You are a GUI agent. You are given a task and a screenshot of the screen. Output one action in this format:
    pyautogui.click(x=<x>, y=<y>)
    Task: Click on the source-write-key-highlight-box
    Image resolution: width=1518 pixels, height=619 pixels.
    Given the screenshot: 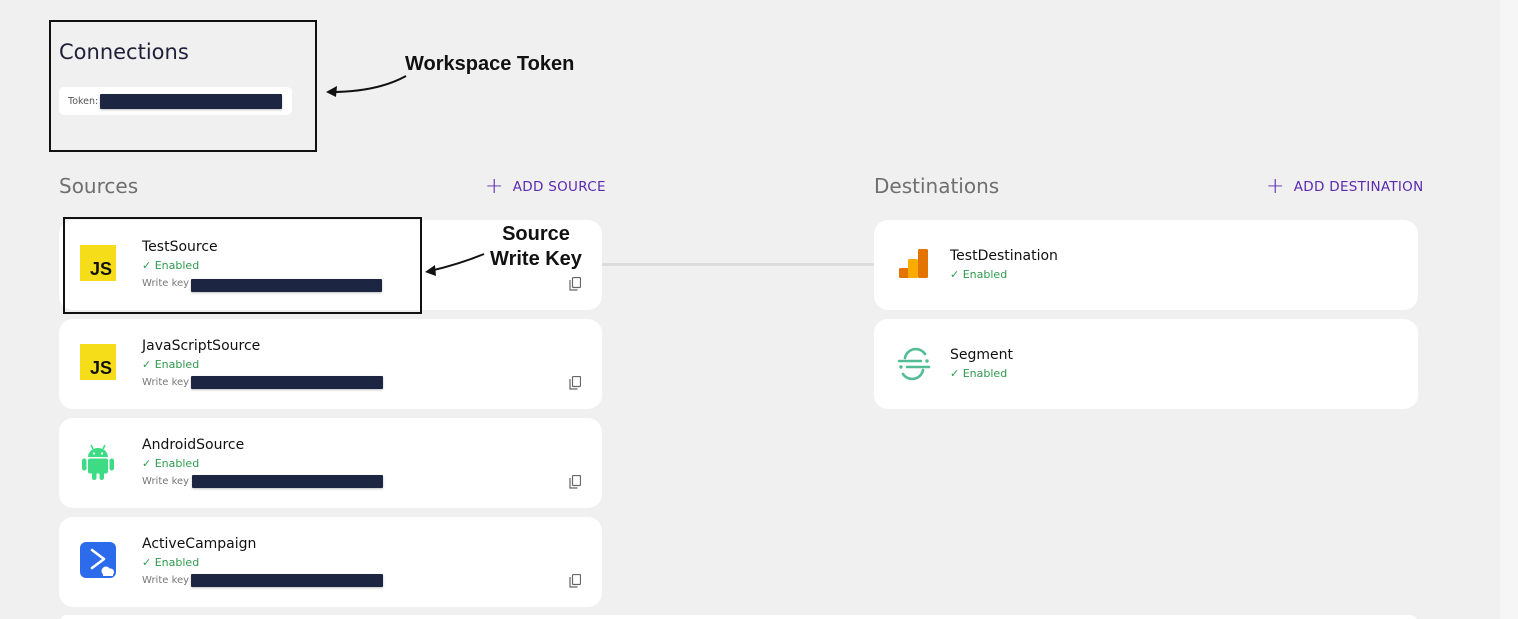 What is the action you would take?
    pyautogui.click(x=242, y=265)
    